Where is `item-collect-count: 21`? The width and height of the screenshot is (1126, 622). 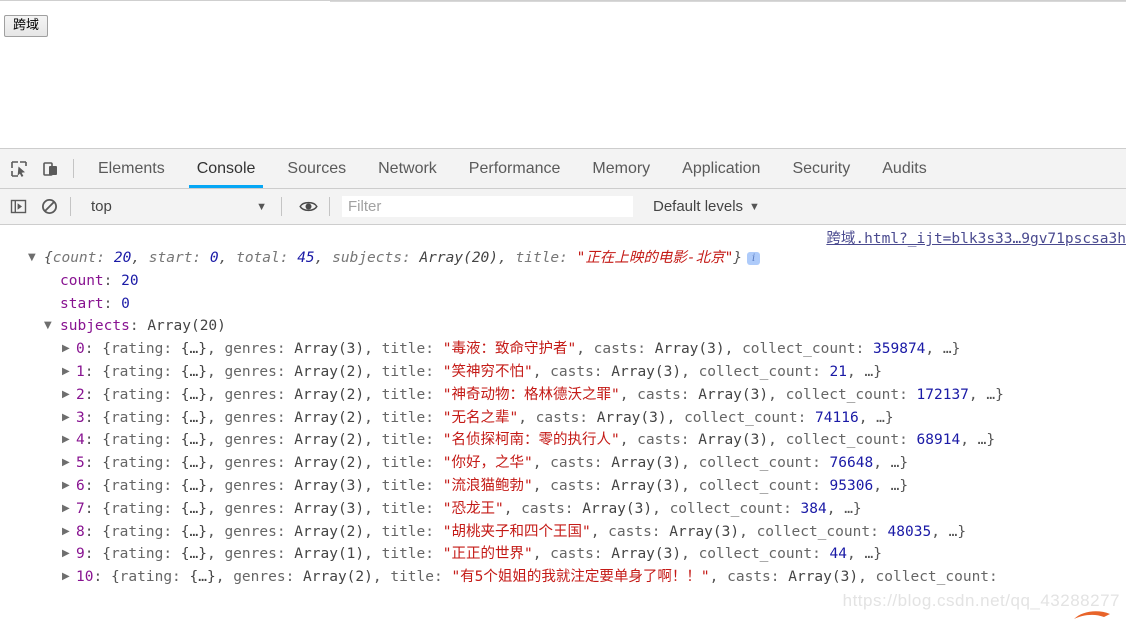
item-collect-count: 21 is located at coordinates (838, 371).